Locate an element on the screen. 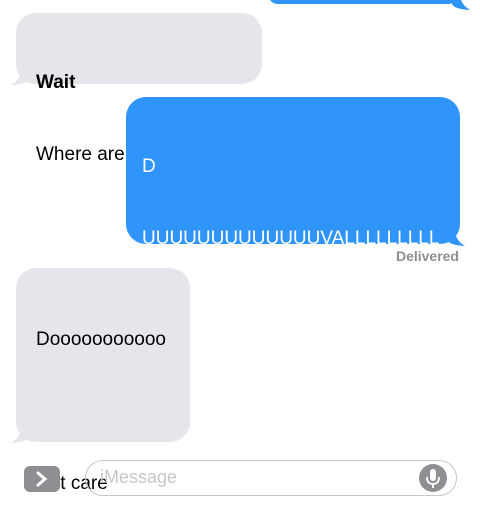  input-placeholder: iMessage is located at coordinates (139, 477).